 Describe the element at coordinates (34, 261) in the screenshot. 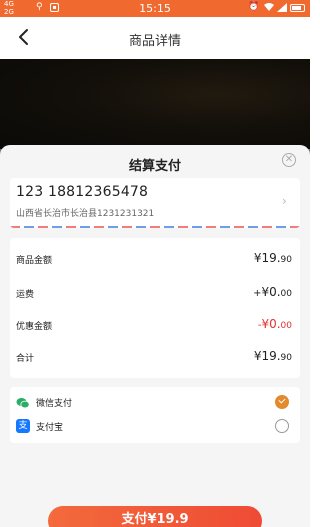

I see `summary-label: 商品金额` at that location.